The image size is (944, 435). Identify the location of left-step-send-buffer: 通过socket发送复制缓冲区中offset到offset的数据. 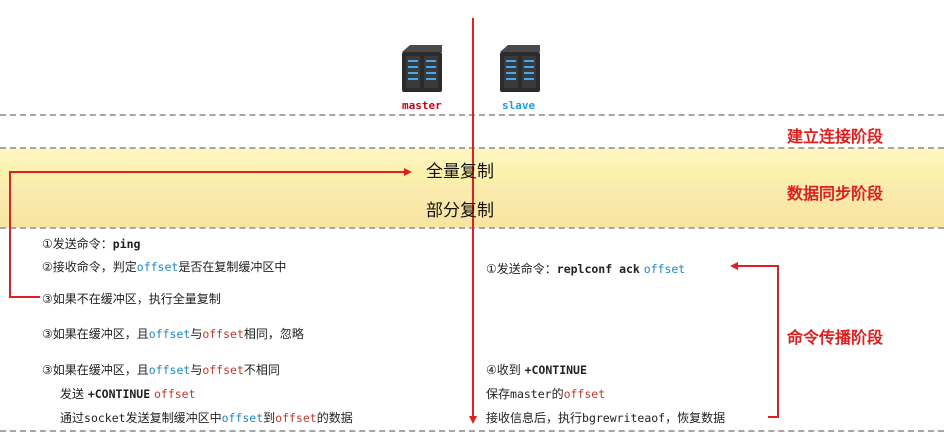
(206, 418).